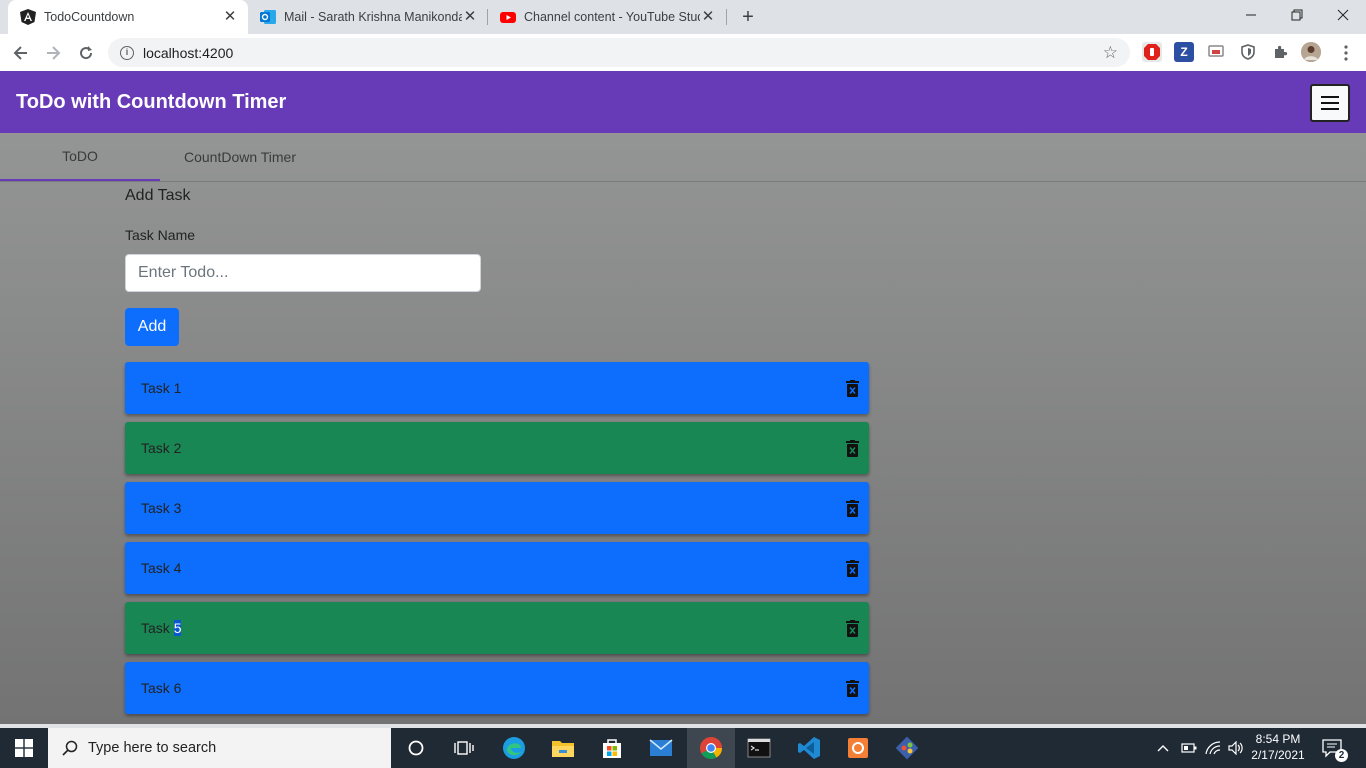  What do you see at coordinates (497, 448) in the screenshot?
I see `task-item-2: Task 2` at bounding box center [497, 448].